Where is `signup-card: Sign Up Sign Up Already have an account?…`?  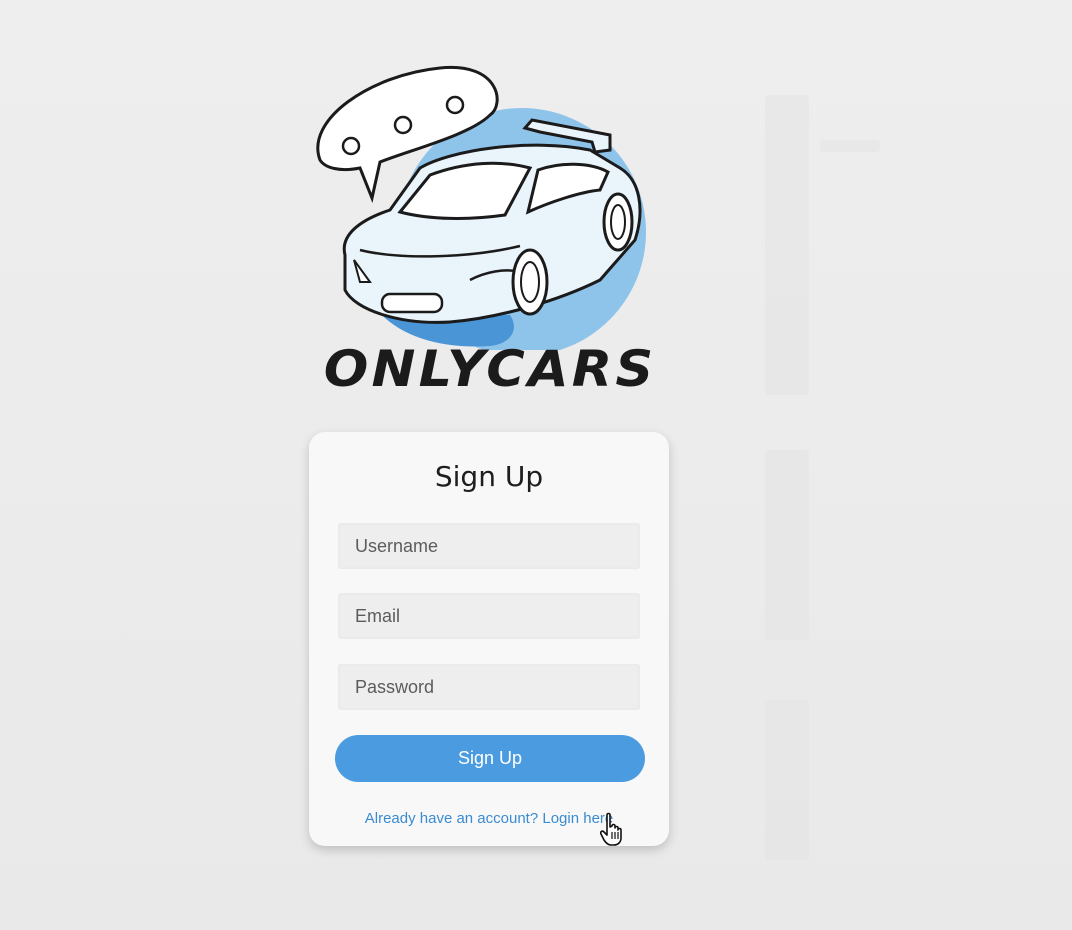 signup-card: Sign Up Sign Up Already have an account?… is located at coordinates (489, 639).